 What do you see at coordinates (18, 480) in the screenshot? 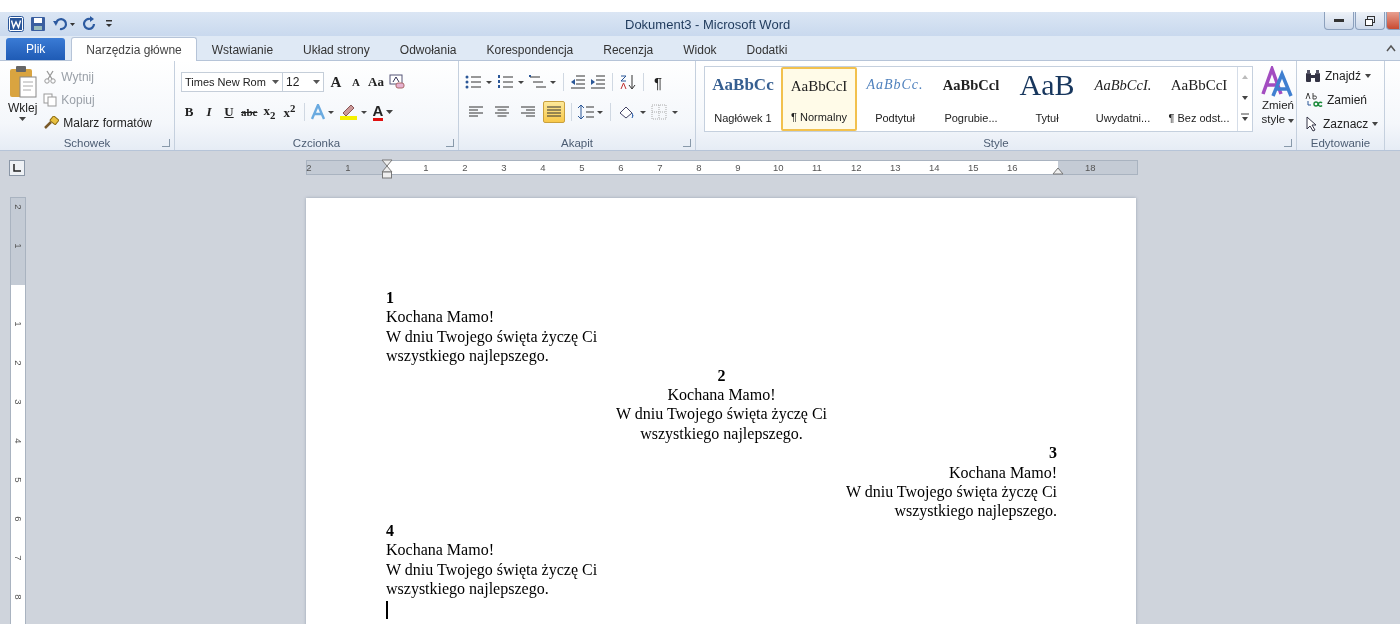
I see `ruler-number: 5` at bounding box center [18, 480].